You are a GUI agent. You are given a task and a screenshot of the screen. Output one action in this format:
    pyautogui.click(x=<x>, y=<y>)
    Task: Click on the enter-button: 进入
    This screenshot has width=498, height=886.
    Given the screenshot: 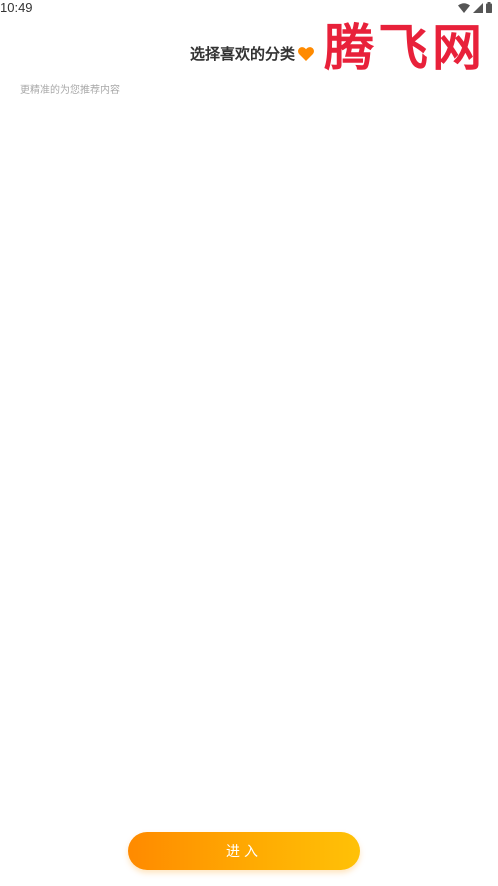 What is the action you would take?
    pyautogui.click(x=244, y=851)
    